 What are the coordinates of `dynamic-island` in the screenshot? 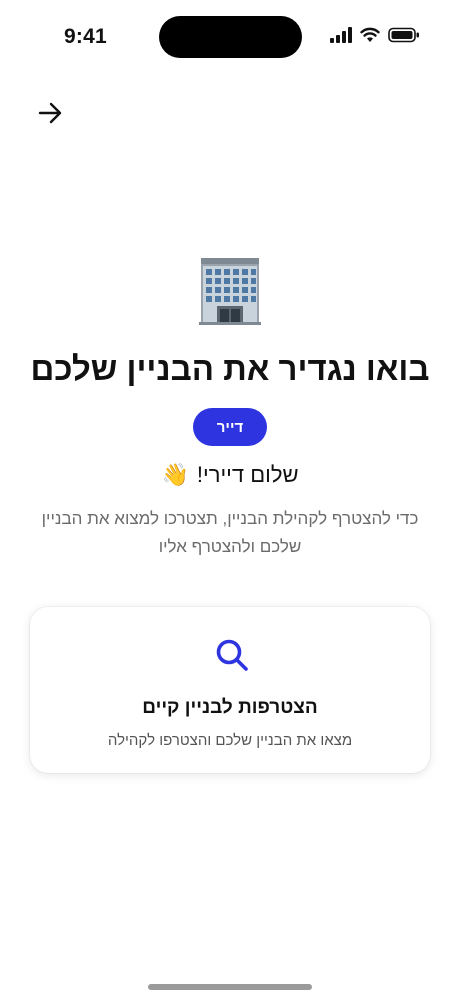 It's located at (230, 37).